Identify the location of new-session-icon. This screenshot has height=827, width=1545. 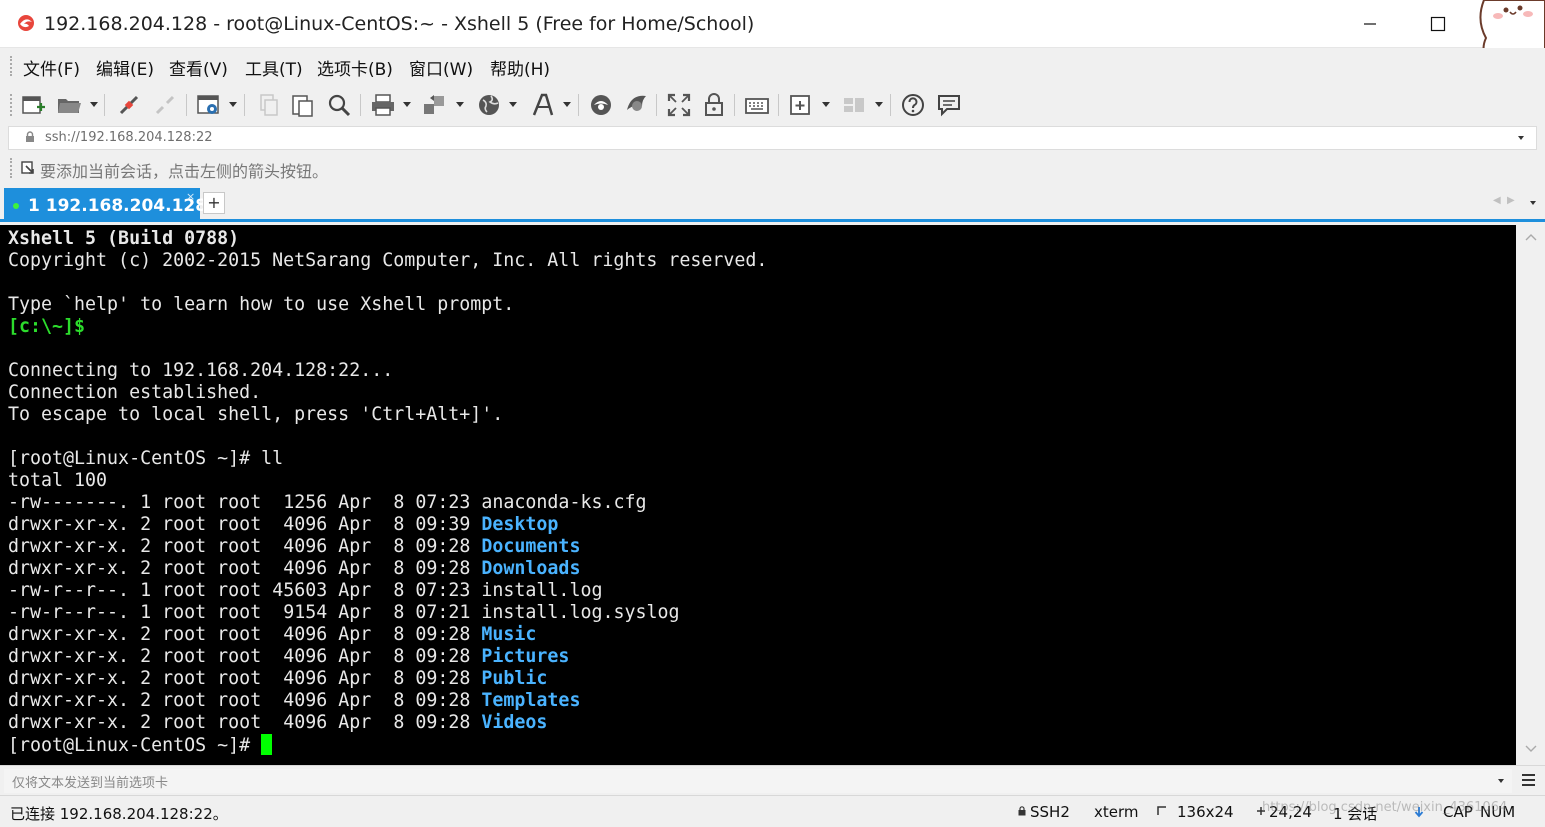
(33, 105).